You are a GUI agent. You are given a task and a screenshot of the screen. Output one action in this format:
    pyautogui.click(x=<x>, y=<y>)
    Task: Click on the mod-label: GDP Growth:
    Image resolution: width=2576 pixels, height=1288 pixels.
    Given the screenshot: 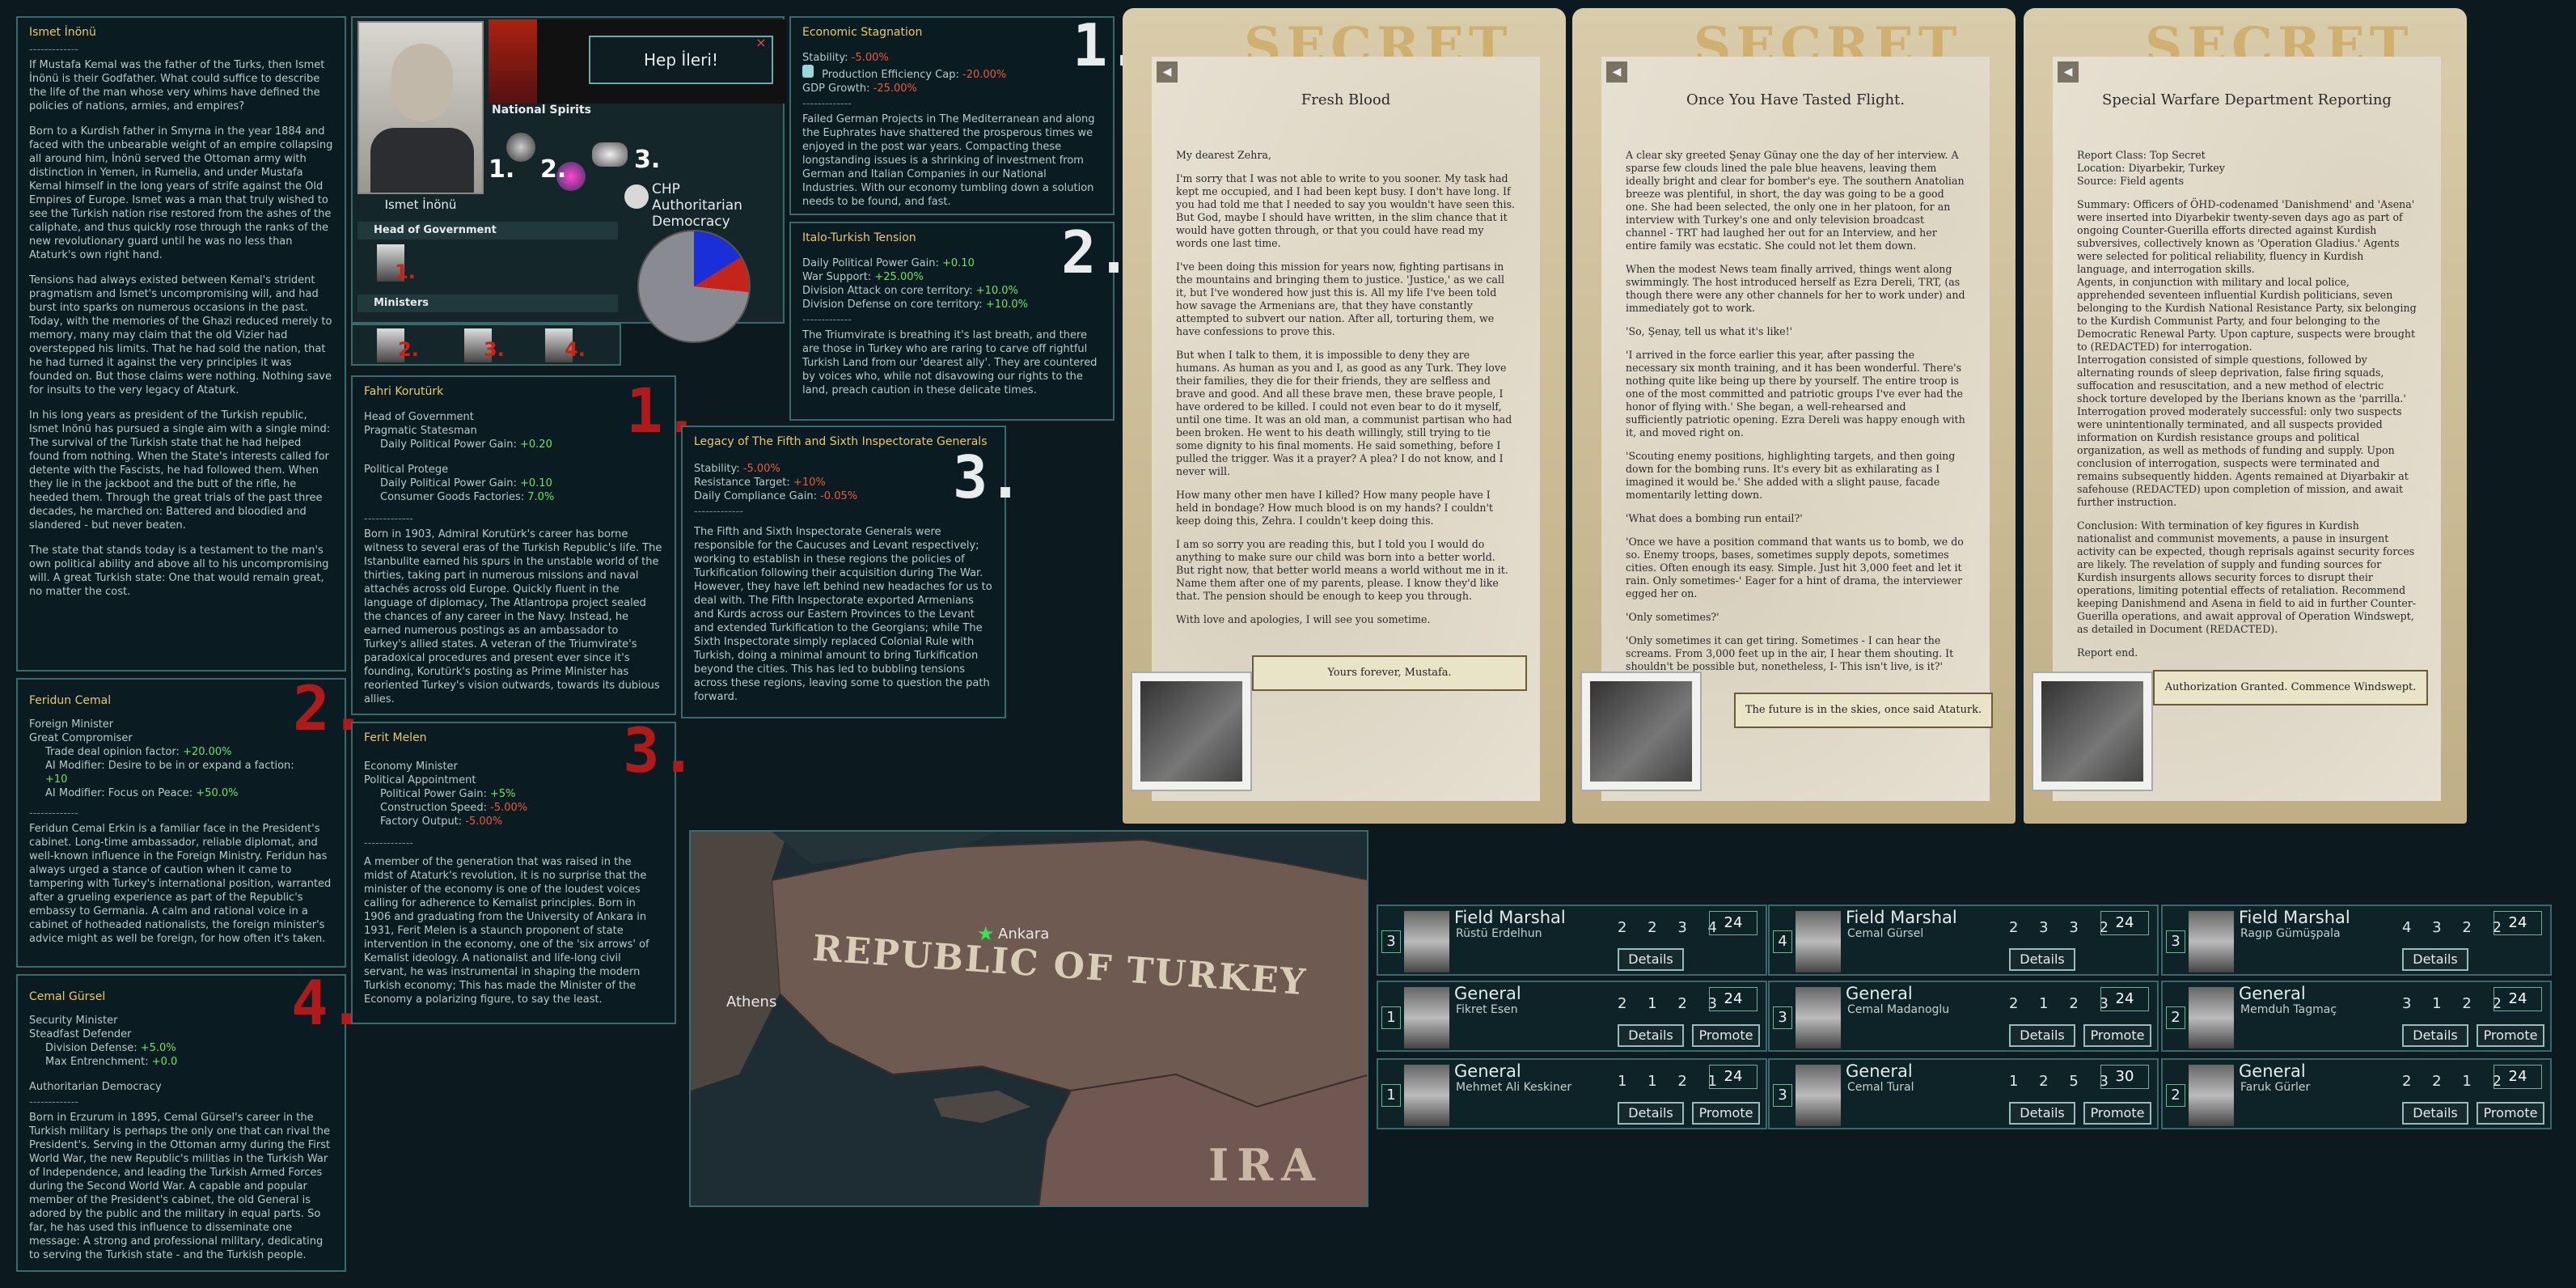 What is the action you would take?
    pyautogui.click(x=837, y=89)
    